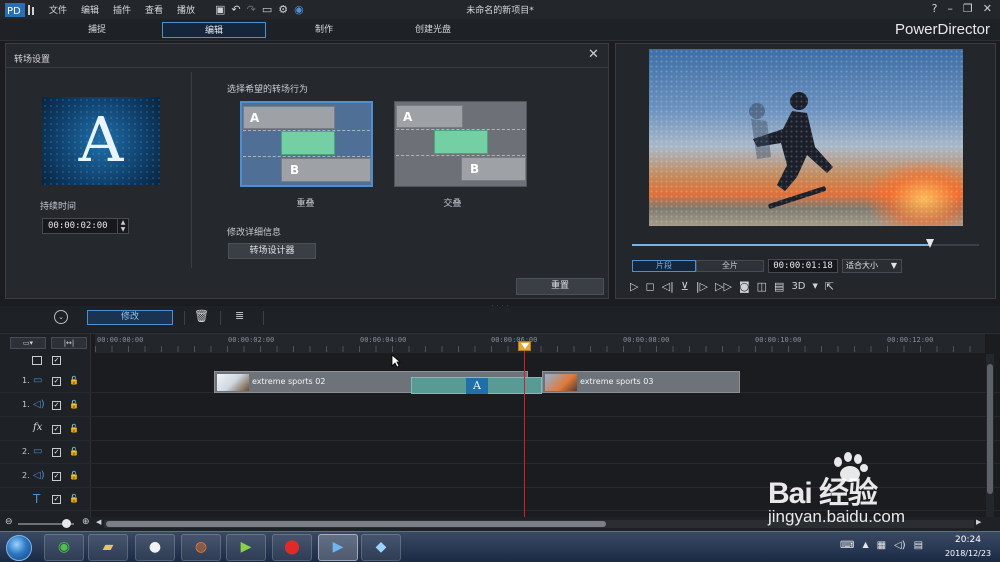 Image resolution: width=1000 pixels, height=562 pixels. What do you see at coordinates (900, 545) in the screenshot?
I see `volume-icon: ◁)` at bounding box center [900, 545].